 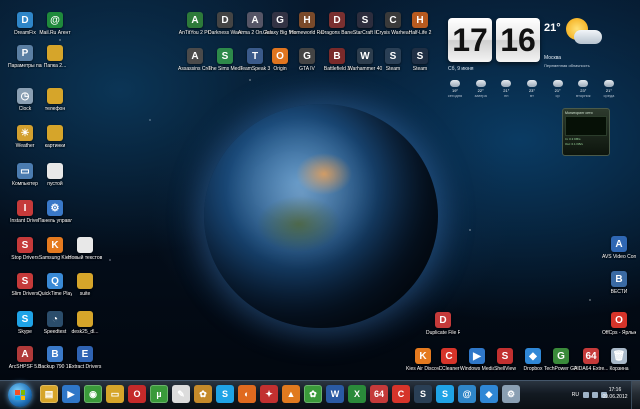 I want to click on desktop-icon-label: QuickTime Player, so click(x=55, y=294).